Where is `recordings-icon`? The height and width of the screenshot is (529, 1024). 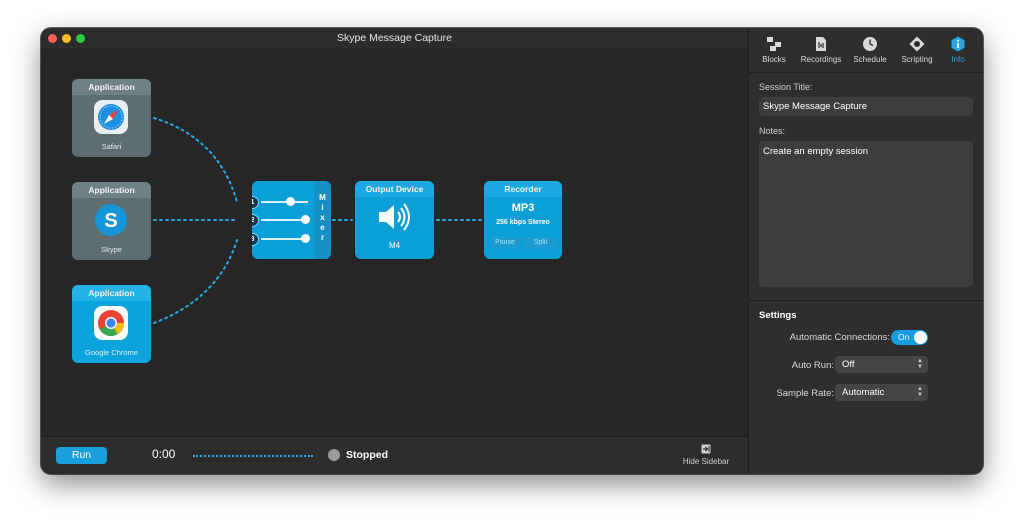
recordings-icon is located at coordinates (821, 44).